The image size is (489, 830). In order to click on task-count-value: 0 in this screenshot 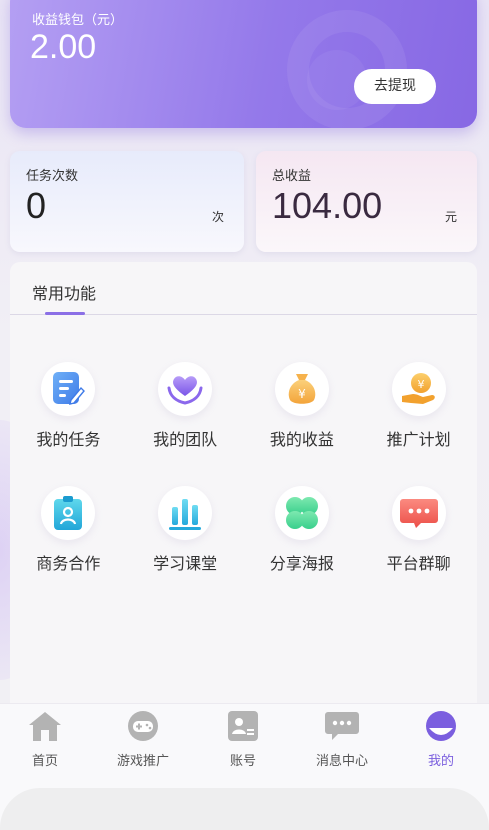, I will do `click(36, 205)`.